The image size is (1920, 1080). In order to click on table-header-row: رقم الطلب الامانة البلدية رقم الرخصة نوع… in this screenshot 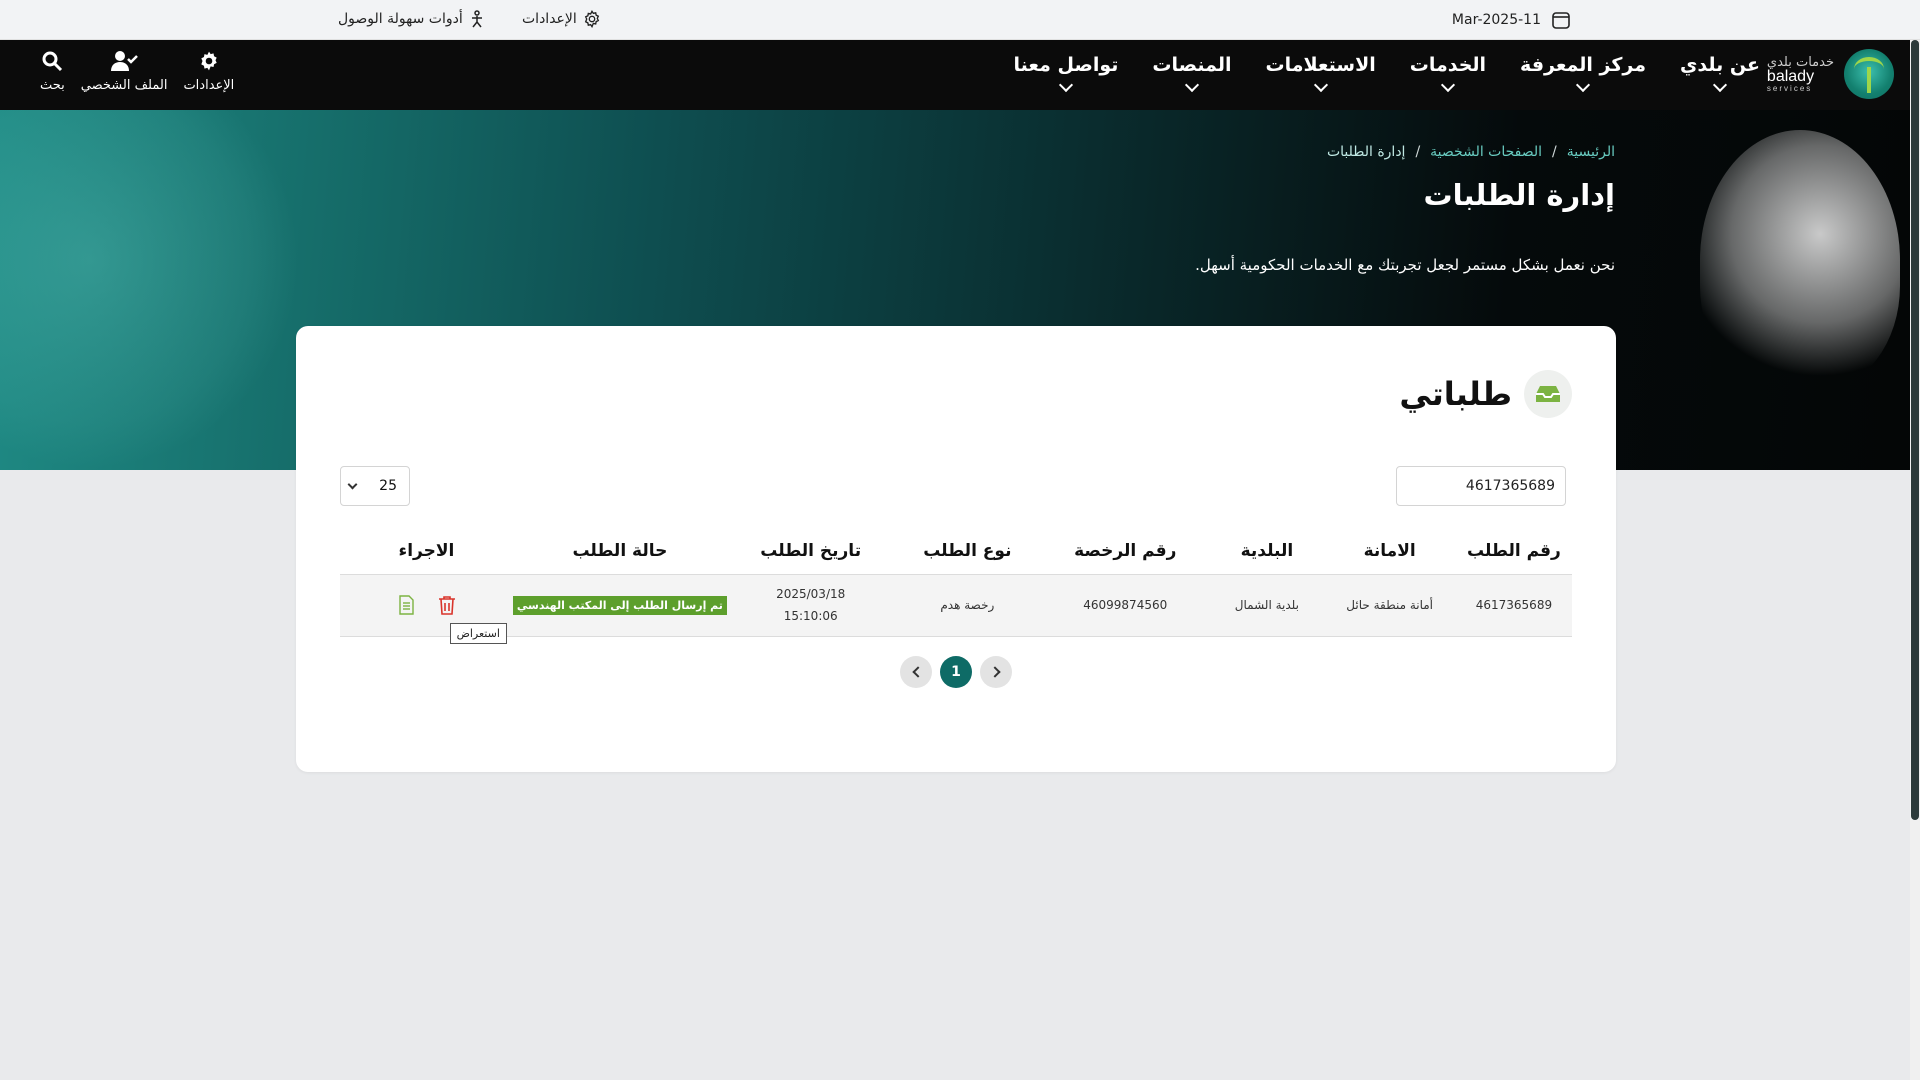, I will do `click(956, 551)`.